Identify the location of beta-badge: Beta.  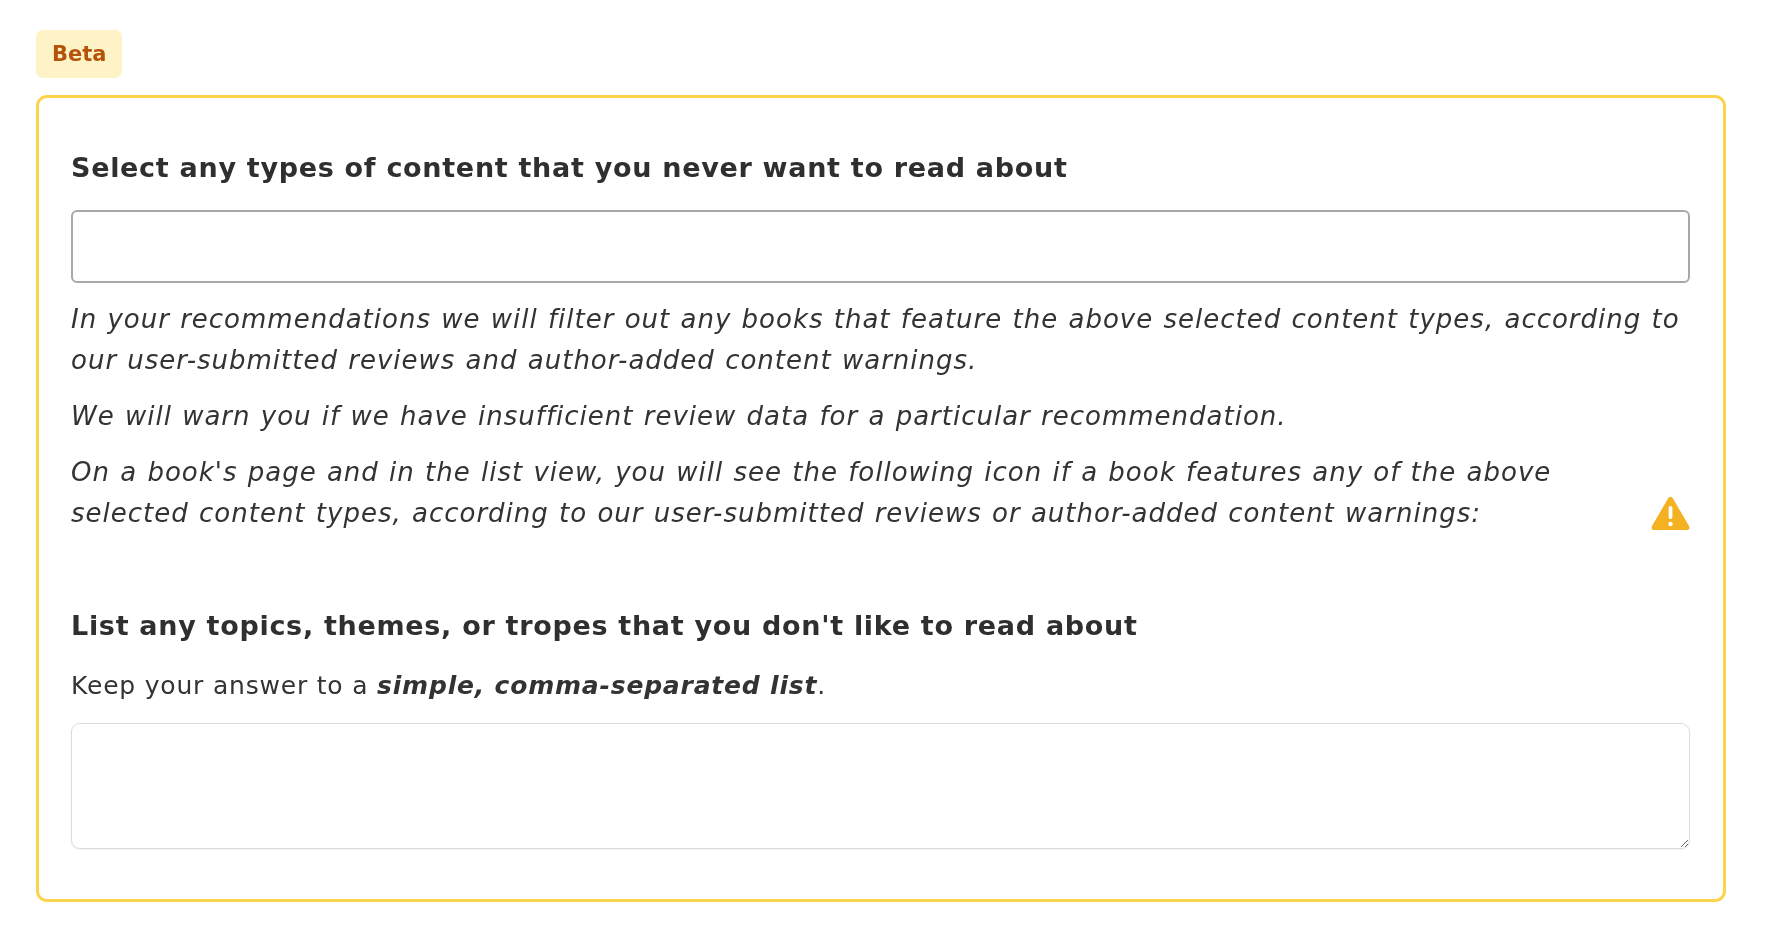
(79, 54).